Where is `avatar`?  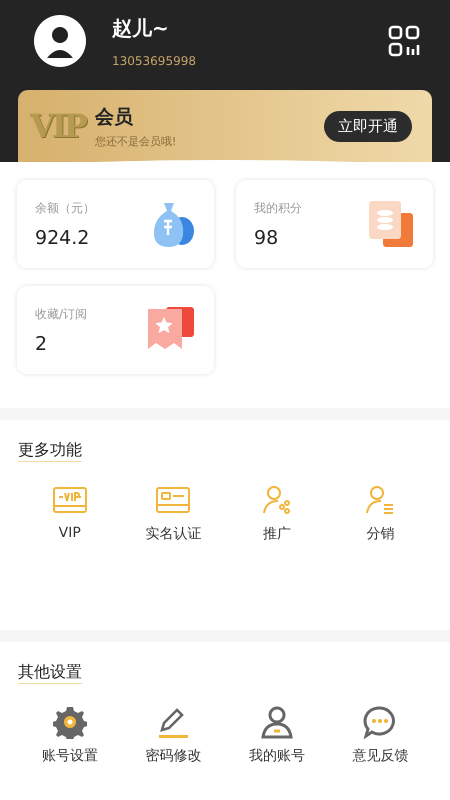
avatar is located at coordinates (60, 41).